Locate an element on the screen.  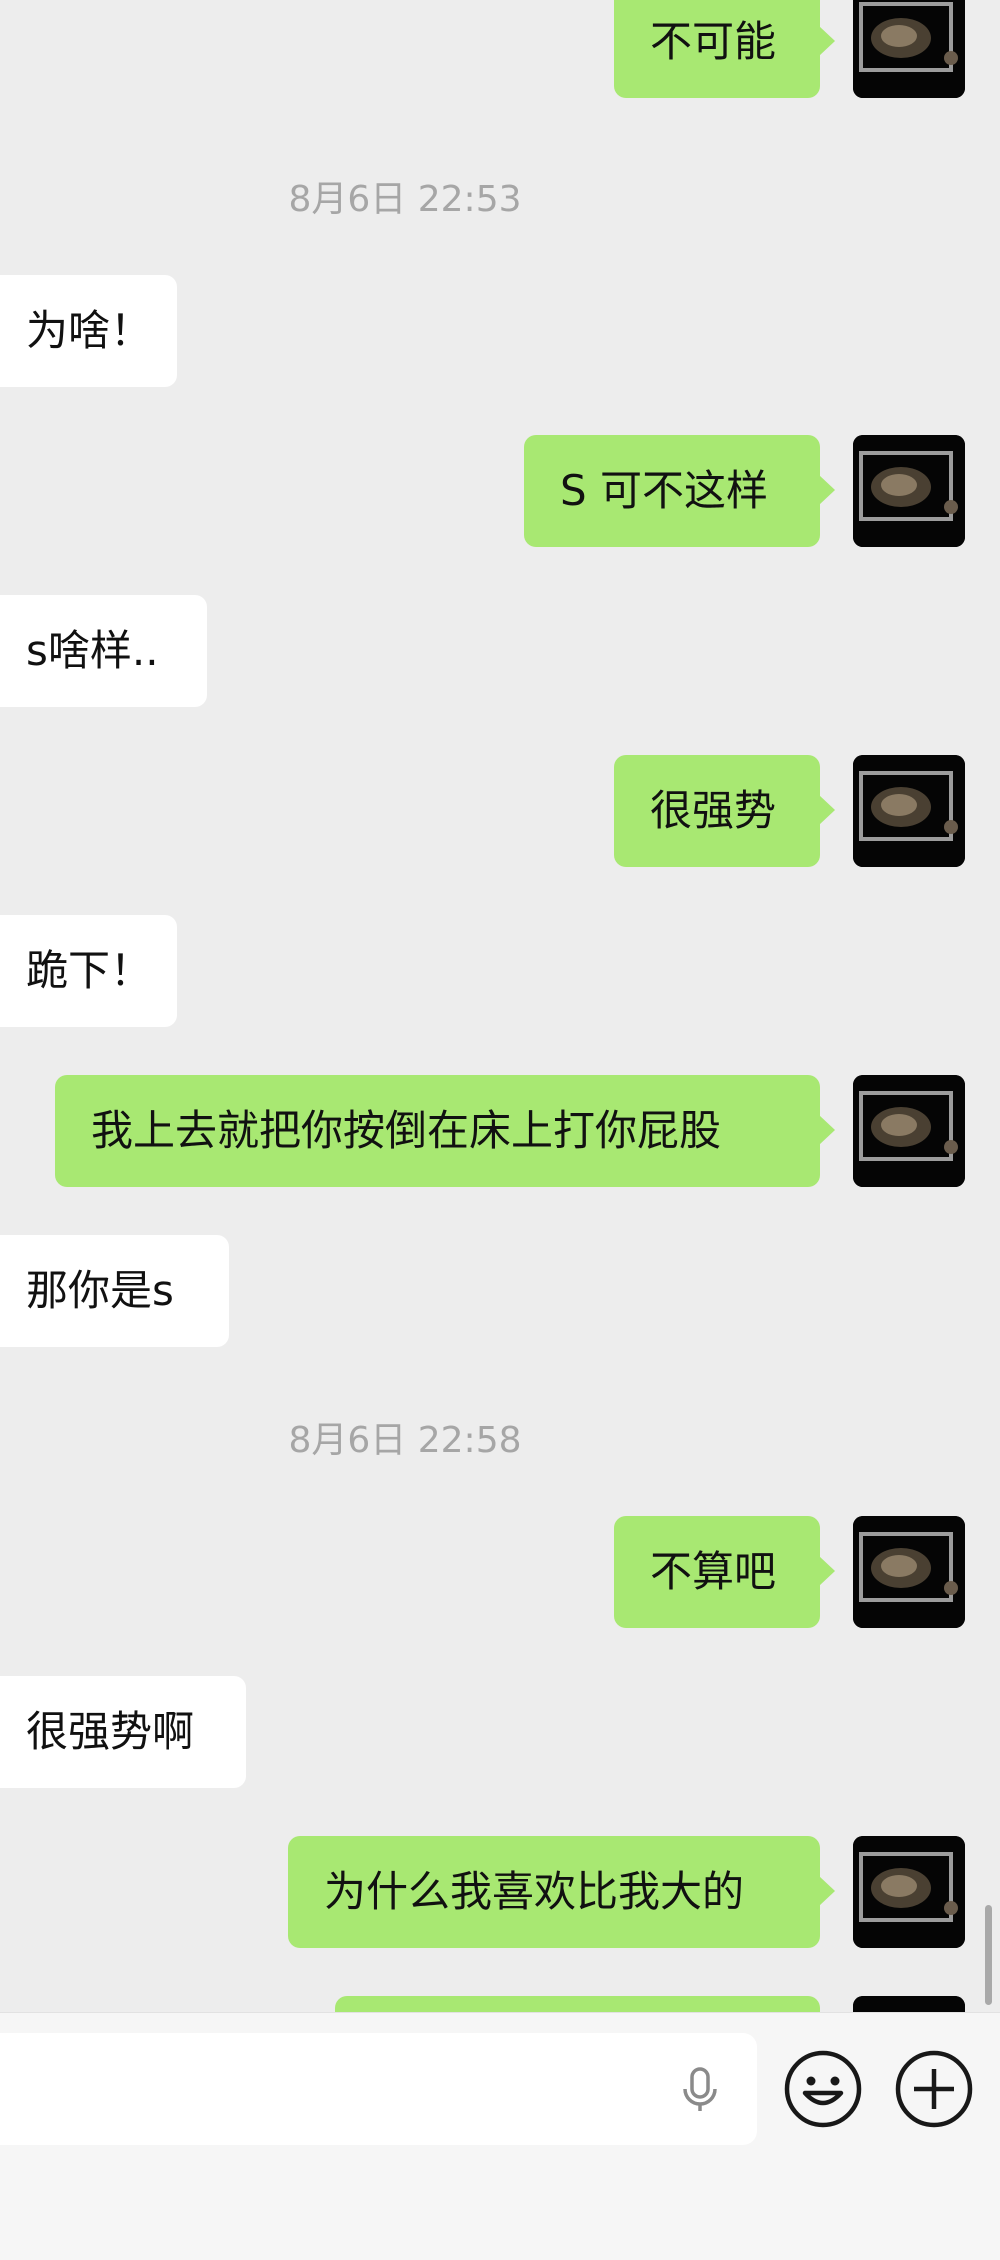
outgoing-message-bubble: 为什么我喜欢比我大的 is located at coordinates (561, 1892).